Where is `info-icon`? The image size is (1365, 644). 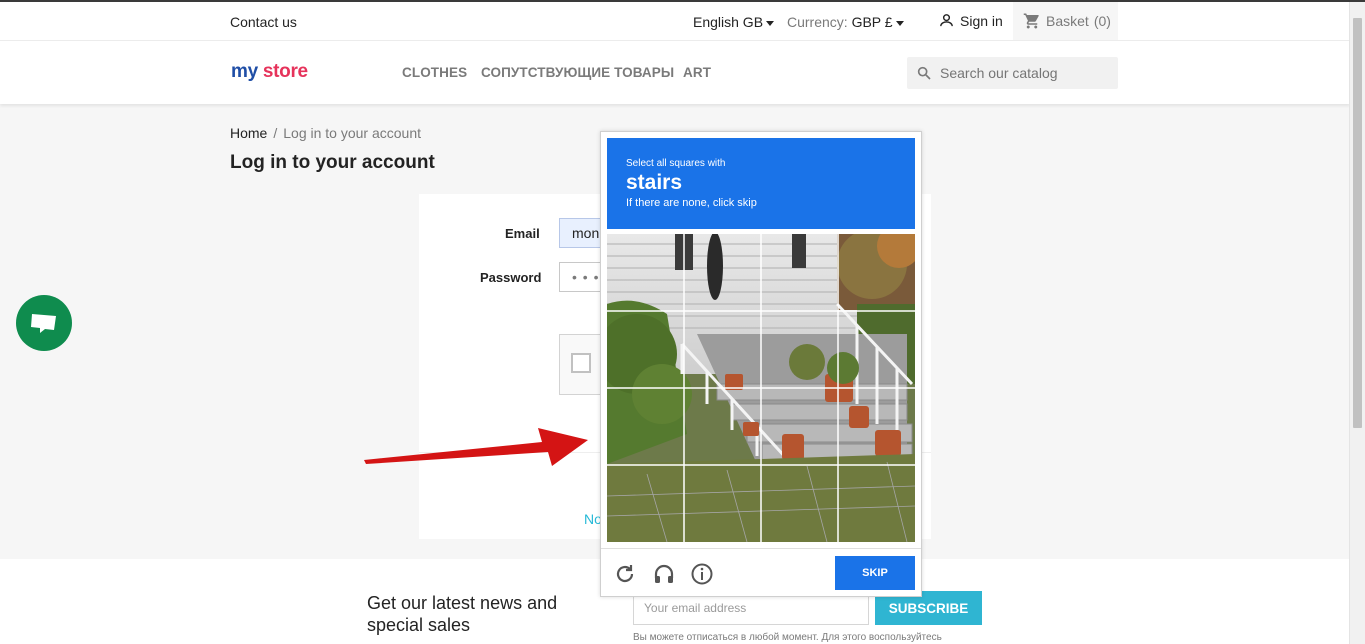 info-icon is located at coordinates (702, 574).